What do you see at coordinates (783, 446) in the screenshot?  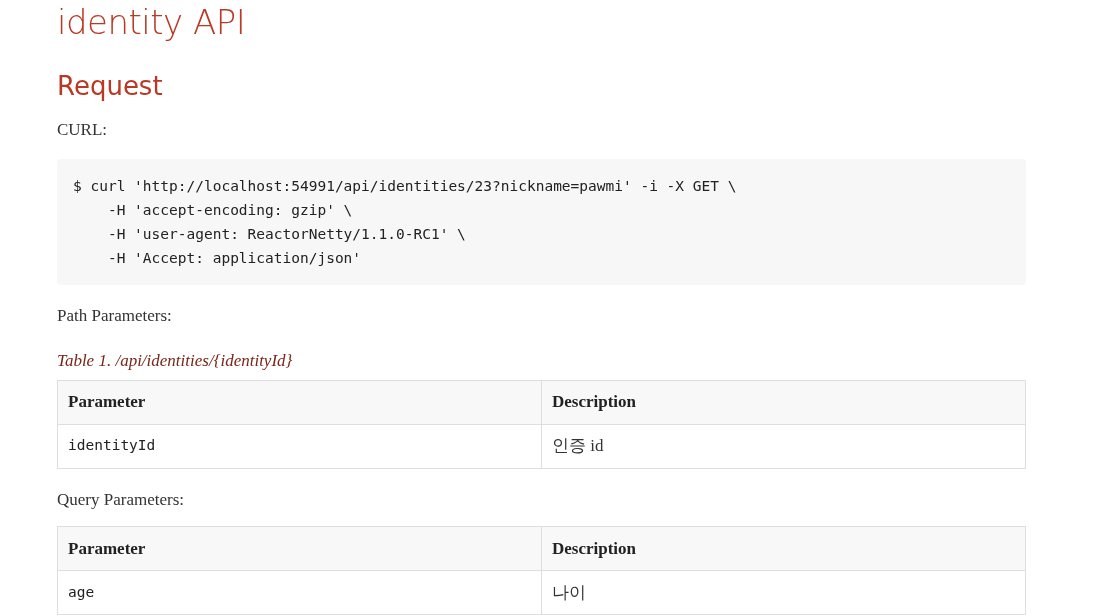 I see `table-cell: 인증 id` at bounding box center [783, 446].